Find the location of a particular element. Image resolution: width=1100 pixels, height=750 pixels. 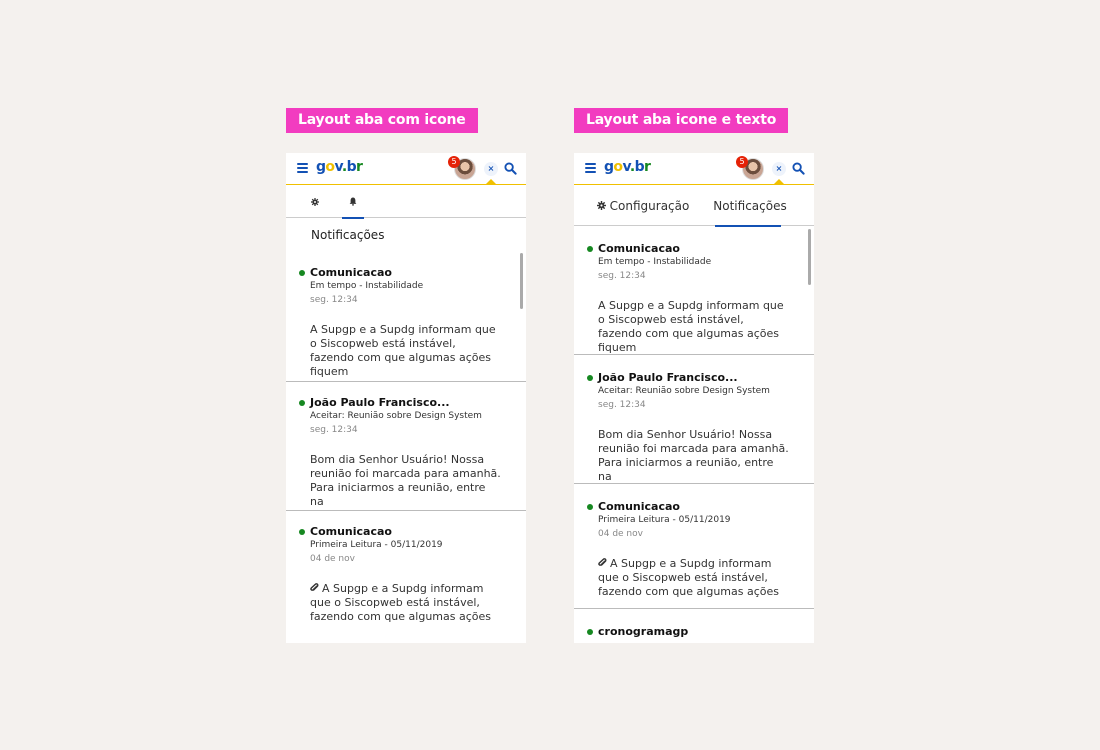

layout-label-icon-only: Layout aba com icone is located at coordinates (382, 120).